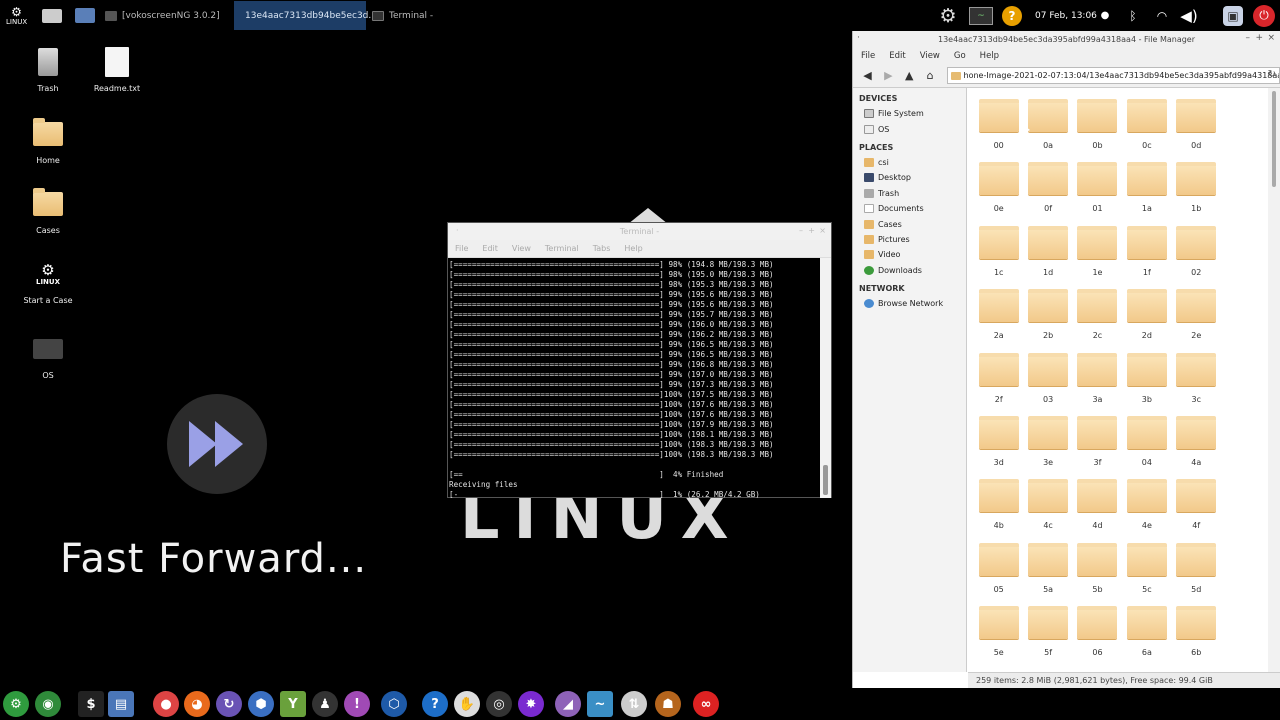  What do you see at coordinates (1233, 15) in the screenshot?
I see `lock-button: ▣` at bounding box center [1233, 15].